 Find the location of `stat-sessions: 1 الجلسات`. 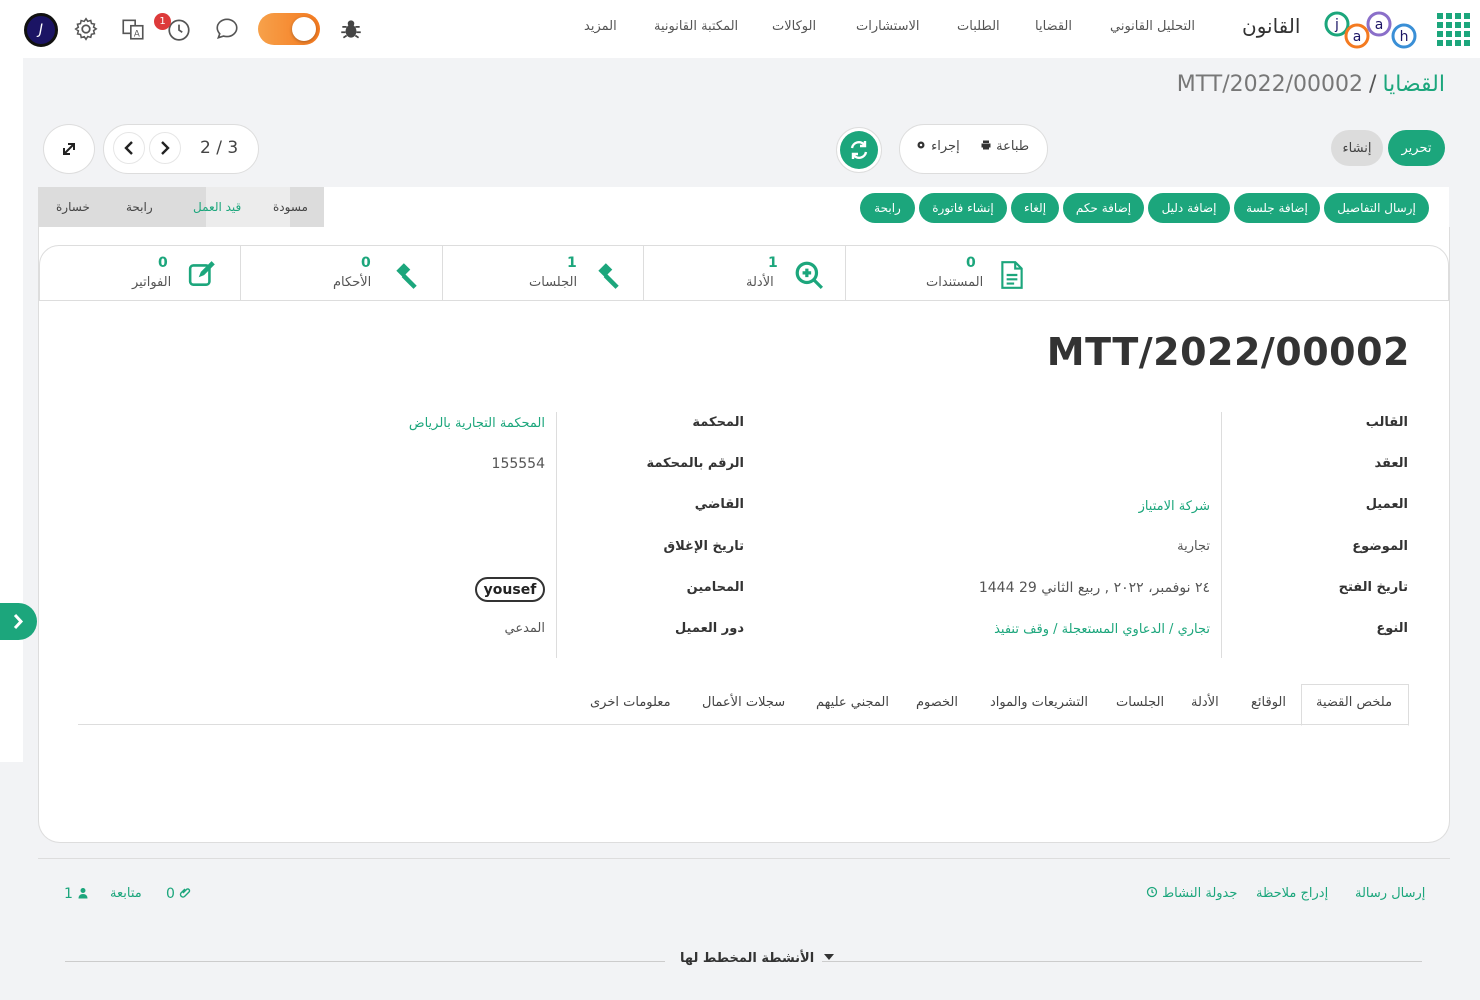

stat-sessions: 1 الجلسات is located at coordinates (542, 273).